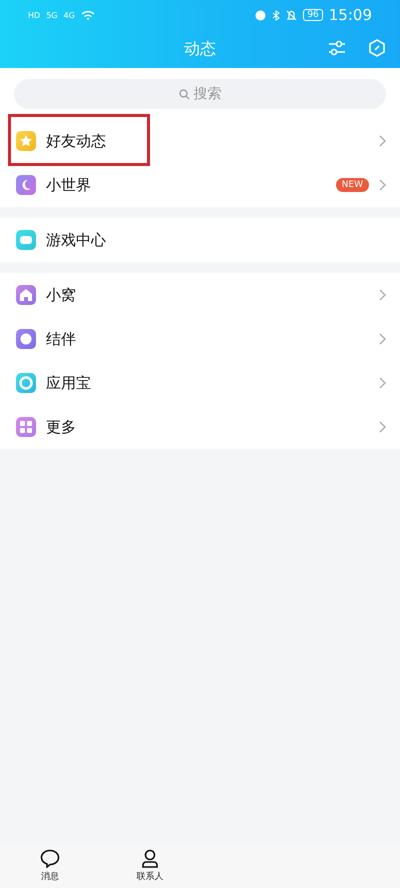 The height and width of the screenshot is (888, 400). I want to click on menu-label: 好友动态, so click(76, 141).